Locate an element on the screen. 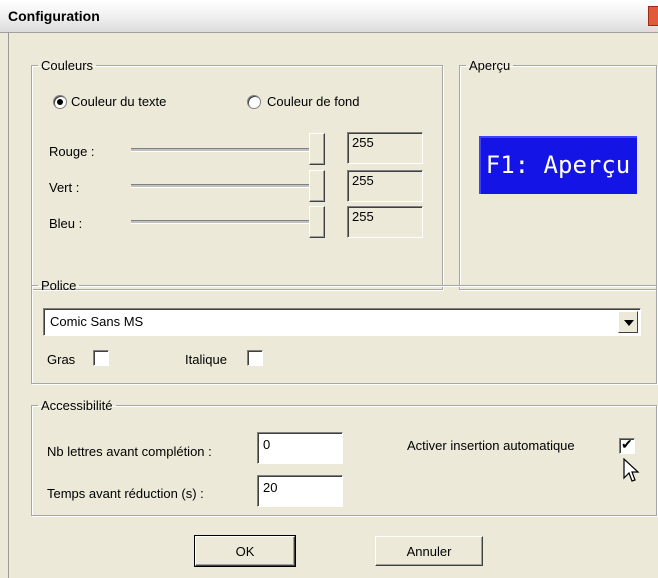 The width and height of the screenshot is (658, 578). slider-track-green is located at coordinates (226, 186).